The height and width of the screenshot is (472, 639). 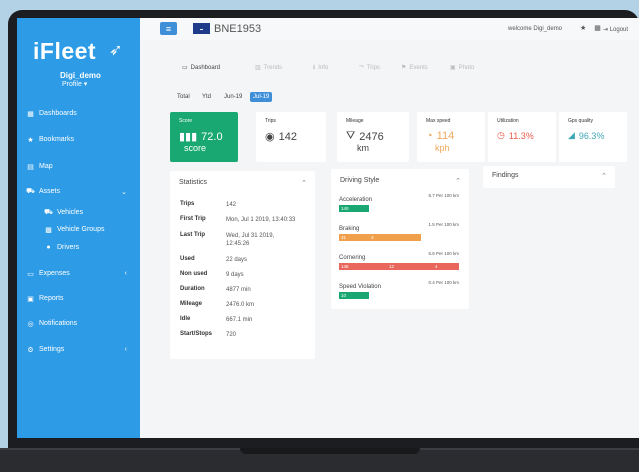 I want to click on panel-title: Statistics, so click(x=193, y=182).